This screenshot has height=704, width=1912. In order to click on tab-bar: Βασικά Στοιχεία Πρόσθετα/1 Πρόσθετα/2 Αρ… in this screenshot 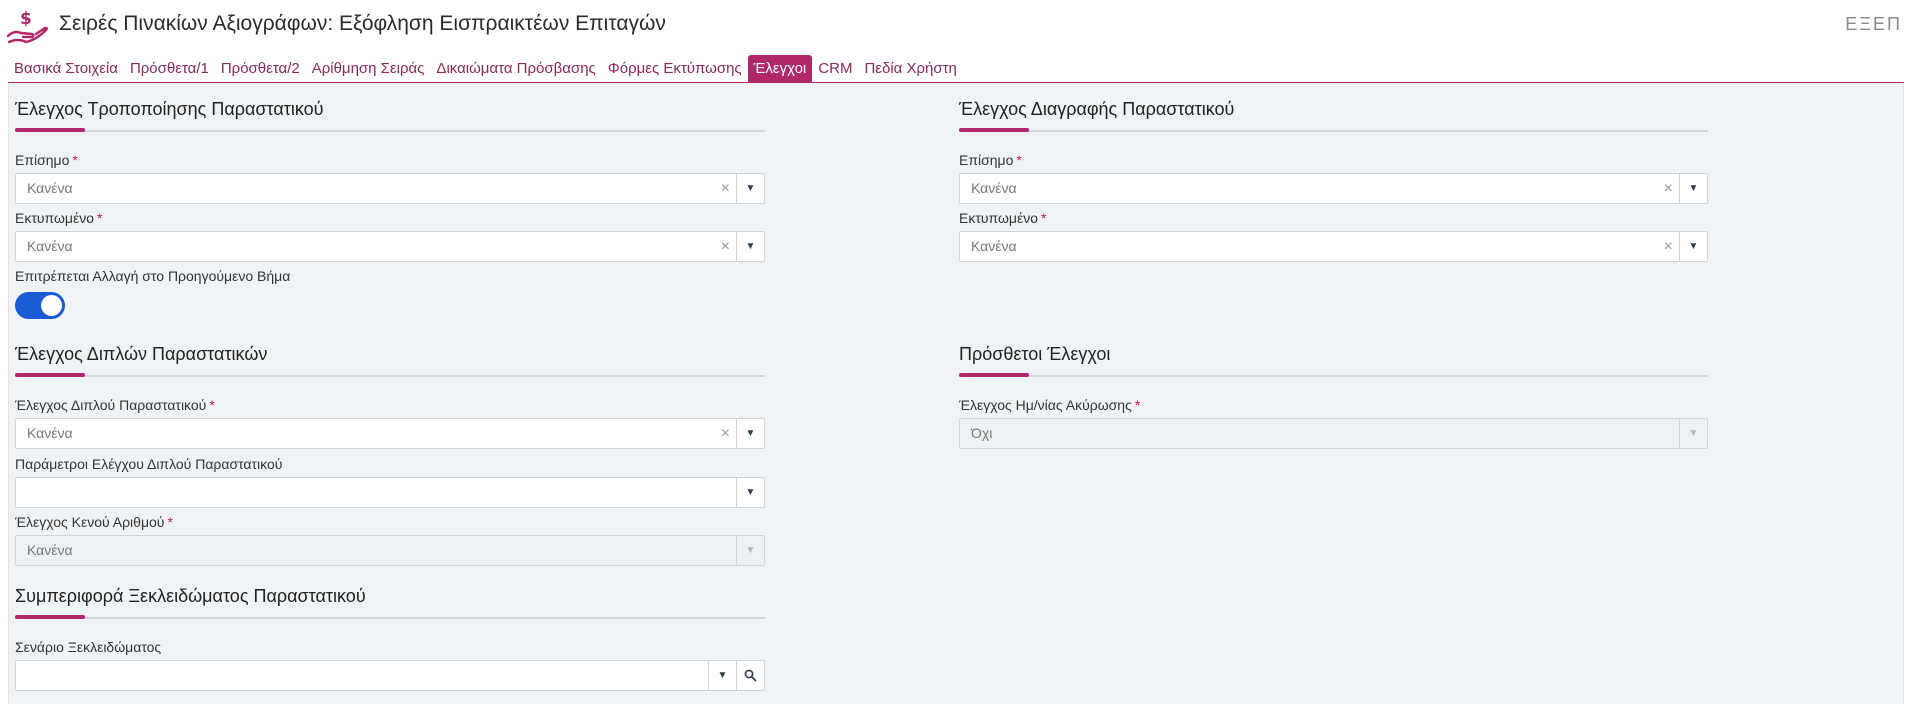, I will do `click(485, 68)`.